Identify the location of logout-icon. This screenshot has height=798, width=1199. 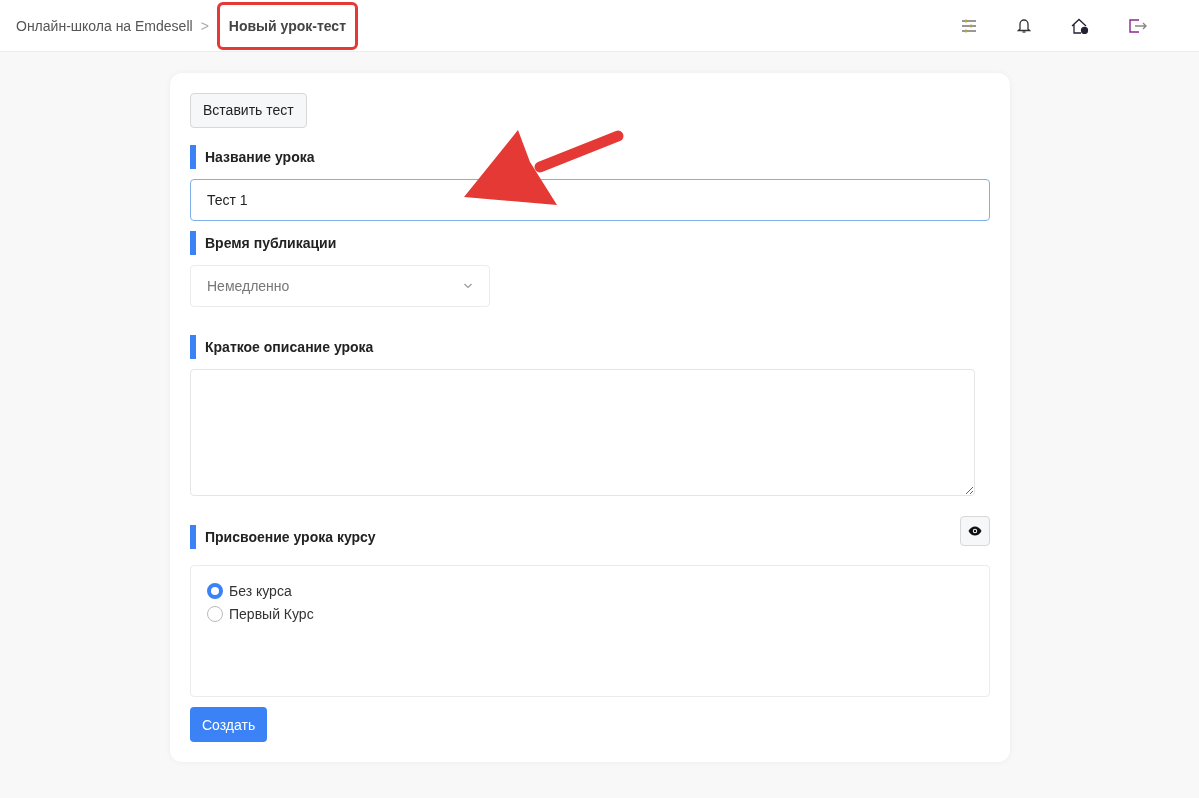
(1138, 25).